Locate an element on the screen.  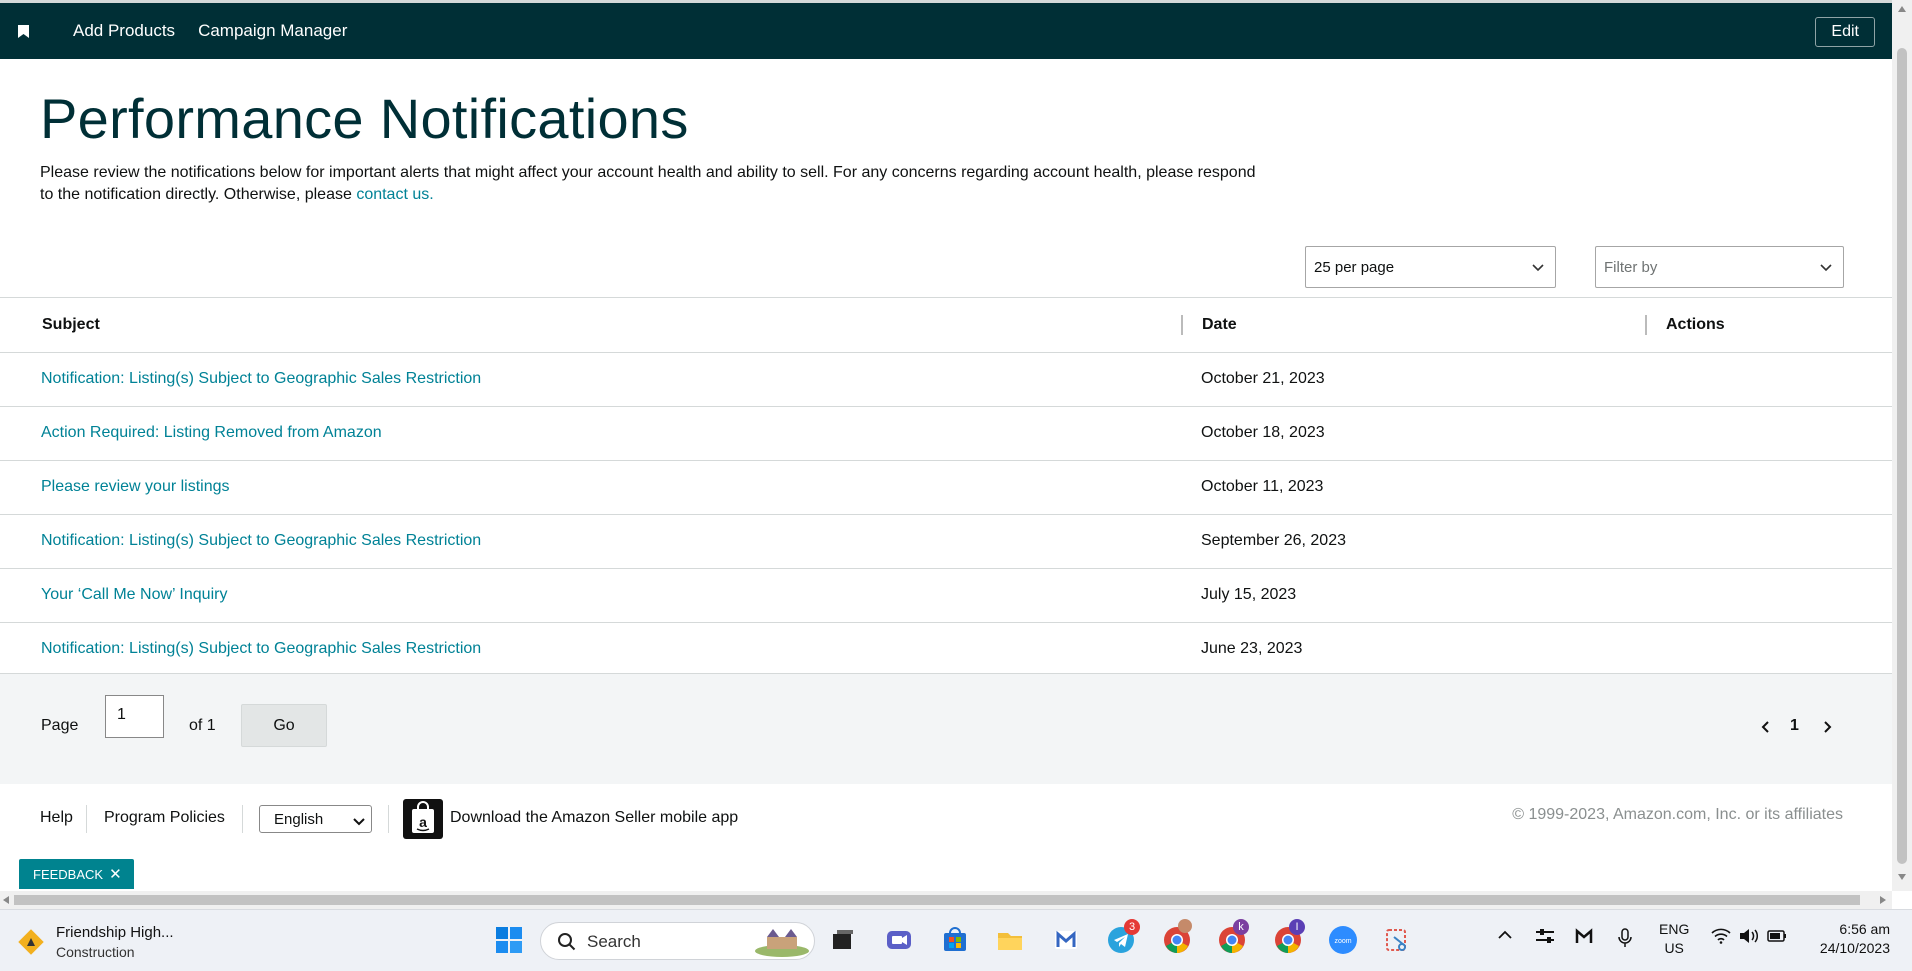
column-header-subject: Subject is located at coordinates (71, 325).